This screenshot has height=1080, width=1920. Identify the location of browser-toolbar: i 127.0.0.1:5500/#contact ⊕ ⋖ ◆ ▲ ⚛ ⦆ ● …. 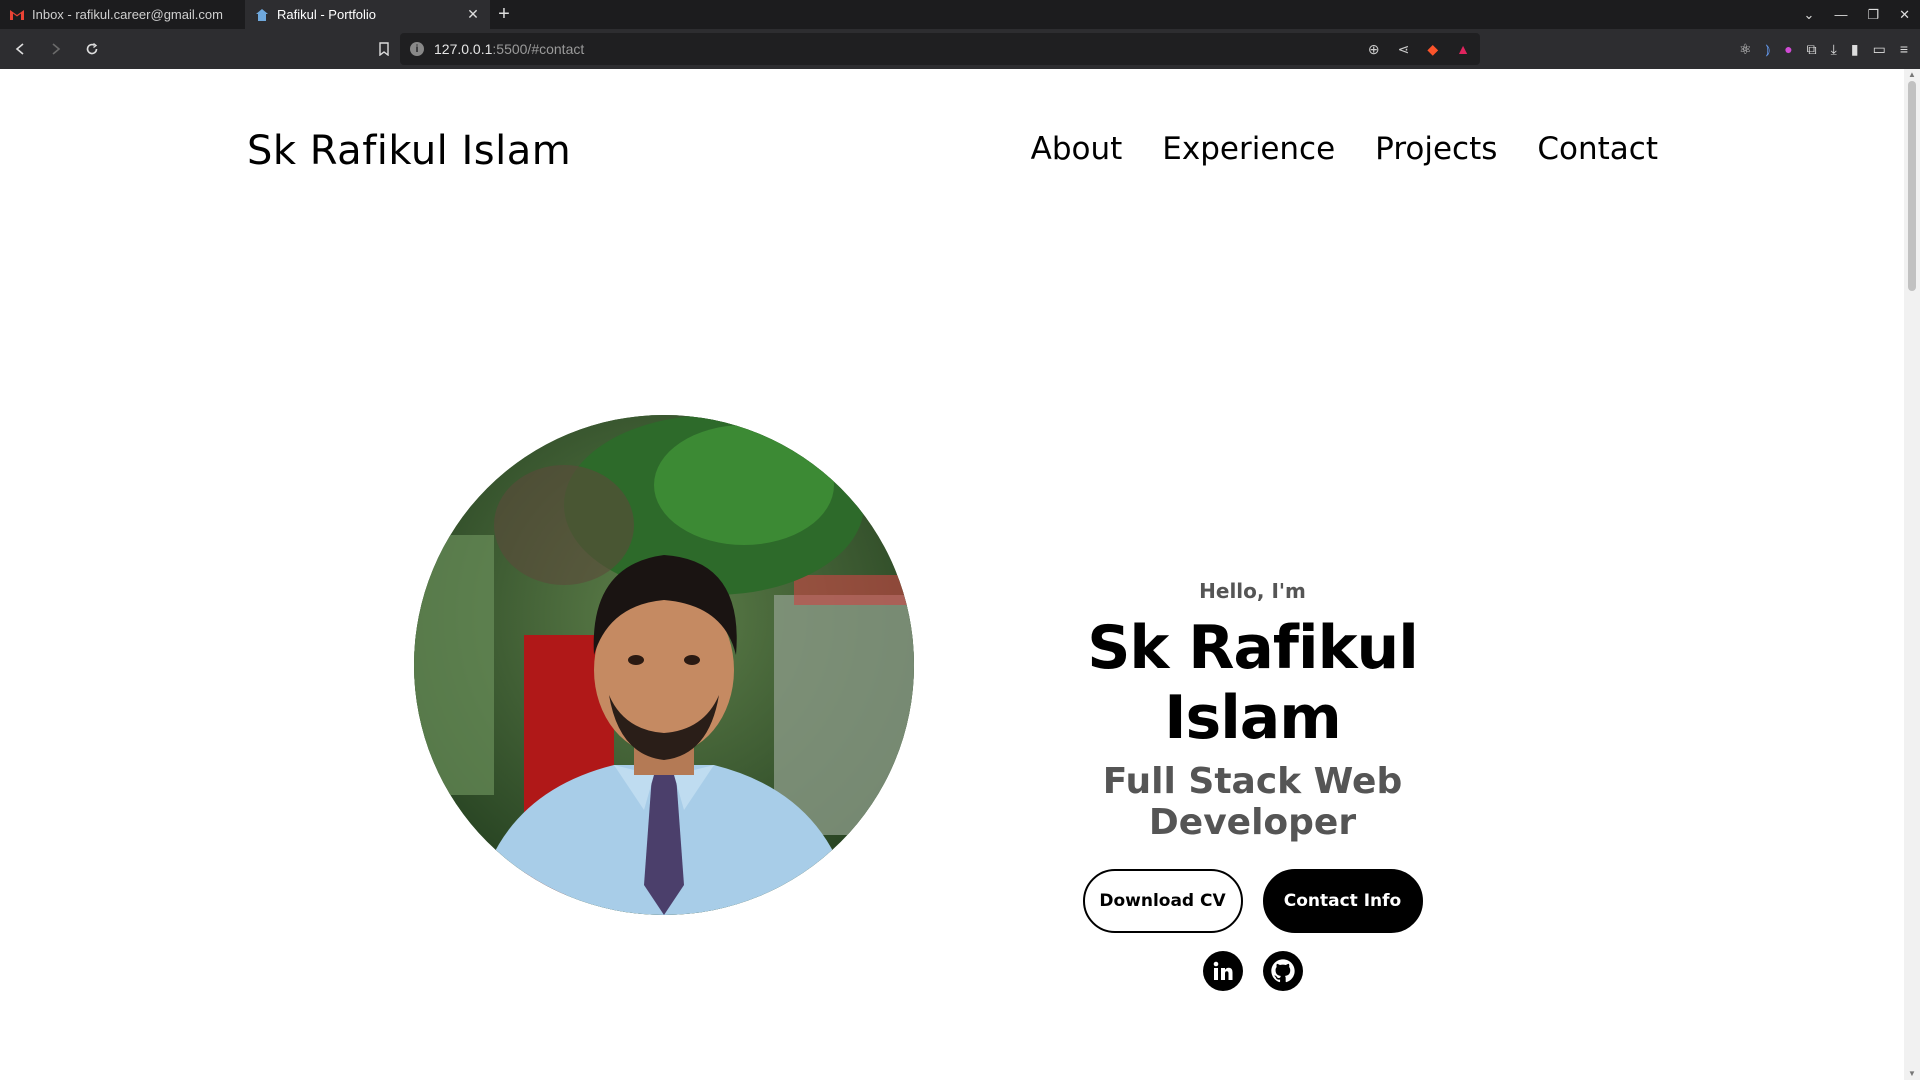
(960, 49).